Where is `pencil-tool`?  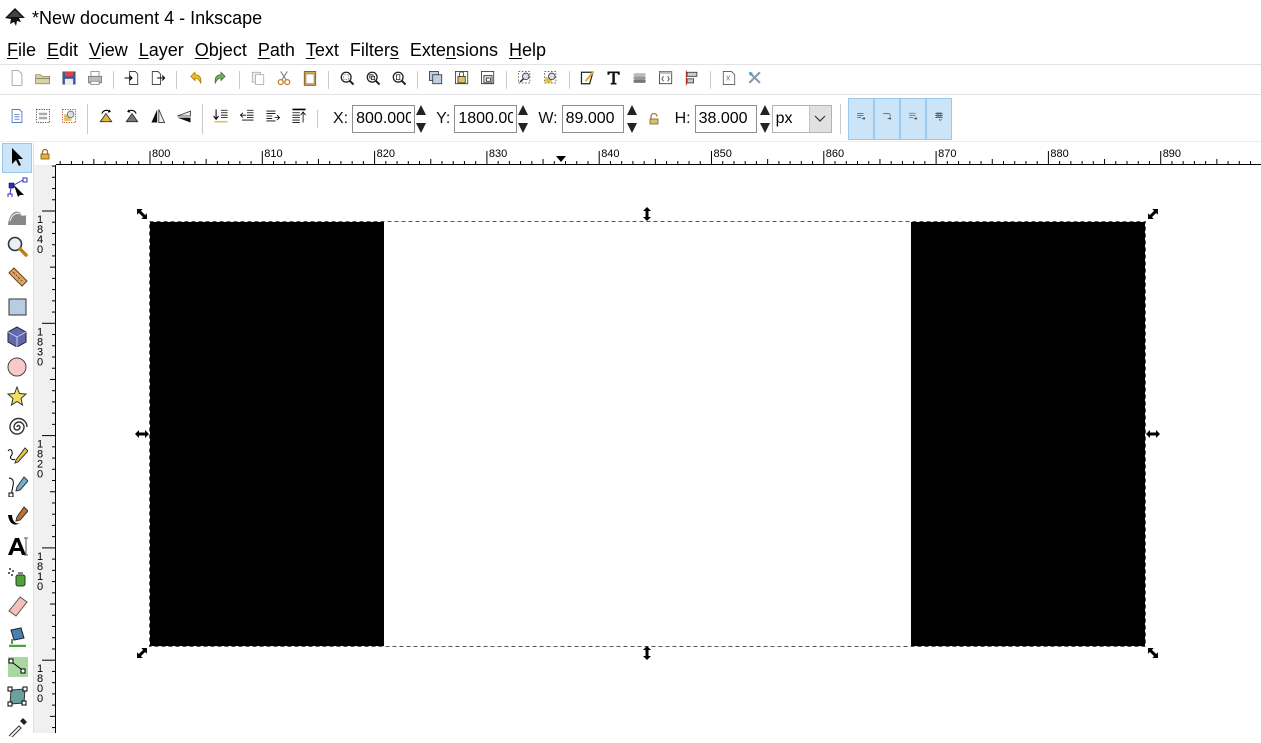
pencil-tool is located at coordinates (17, 458).